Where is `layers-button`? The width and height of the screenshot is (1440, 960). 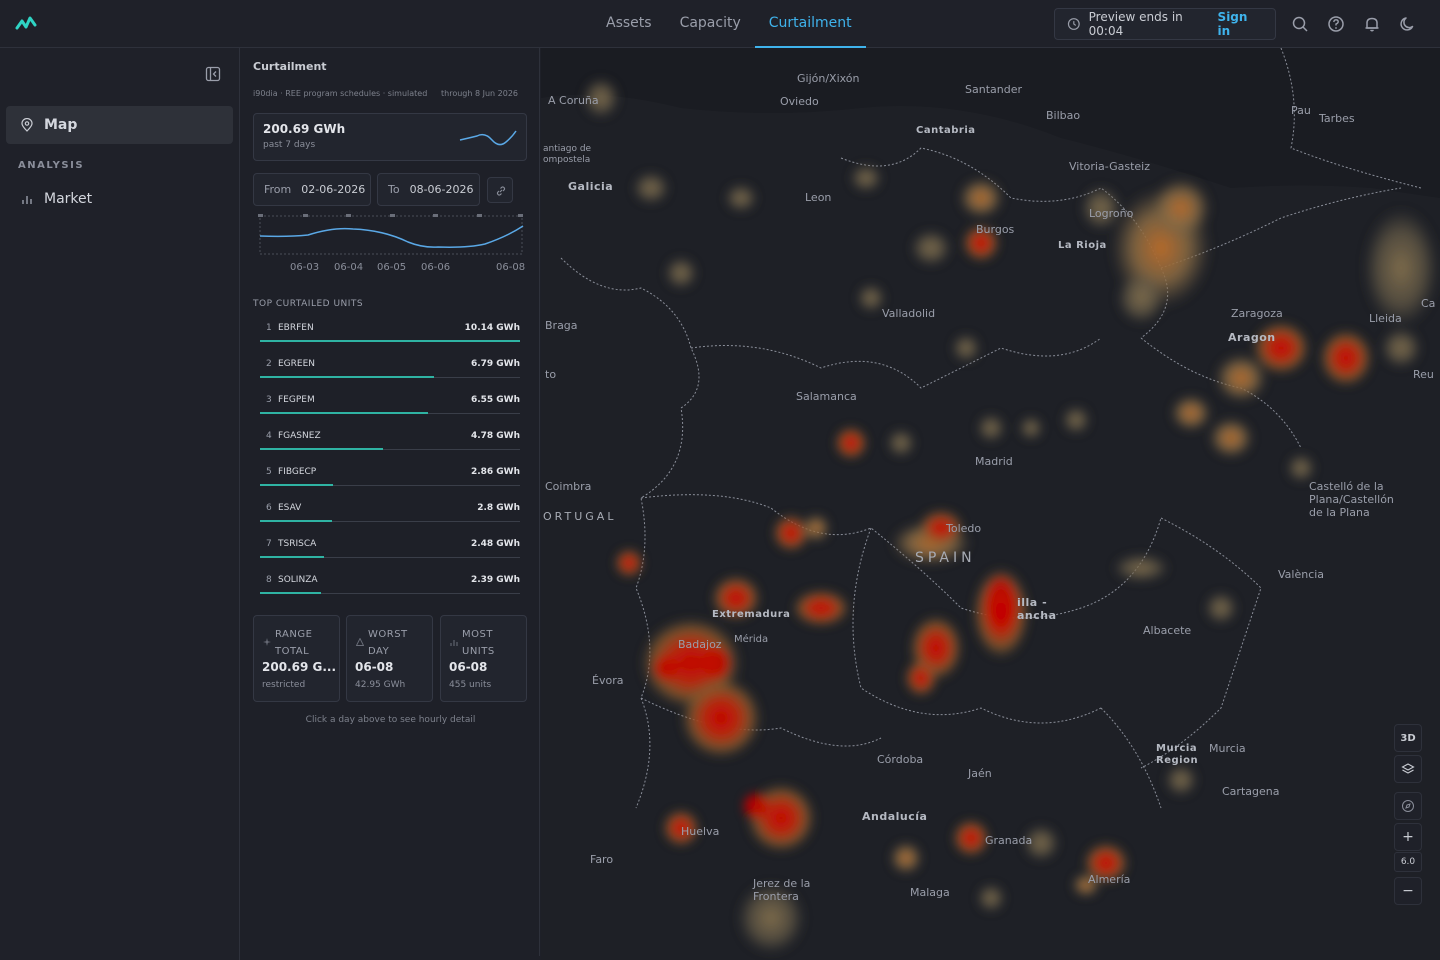
layers-button is located at coordinates (1408, 769).